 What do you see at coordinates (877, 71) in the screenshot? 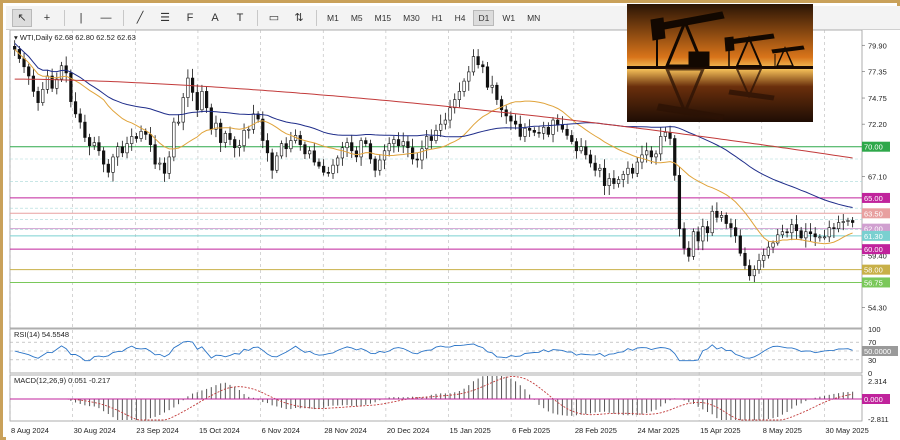
I see `price-tick-label: 77.35` at bounding box center [877, 71].